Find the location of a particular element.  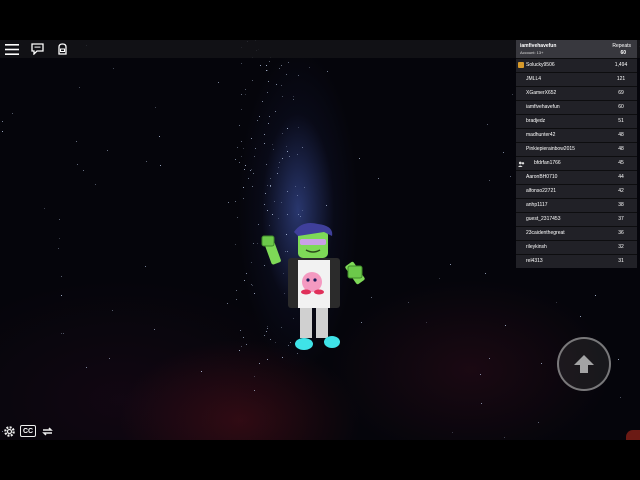

player-name: JMLL4 is located at coordinates (534, 79).